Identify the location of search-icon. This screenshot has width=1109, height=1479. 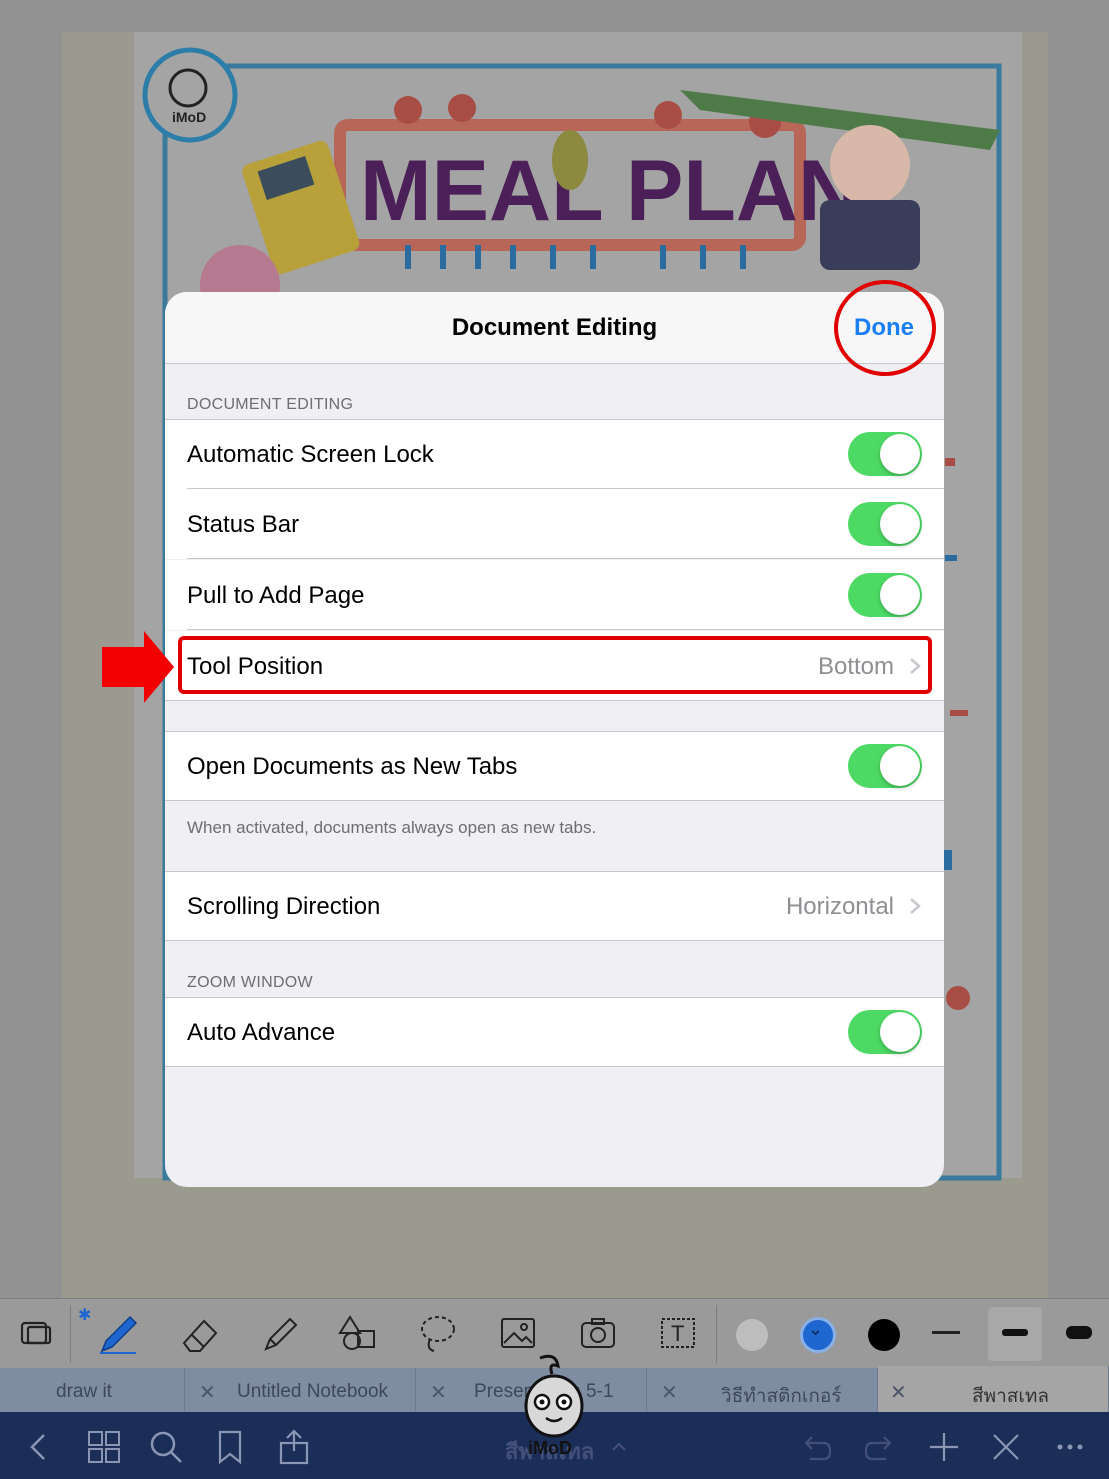
(166, 1447).